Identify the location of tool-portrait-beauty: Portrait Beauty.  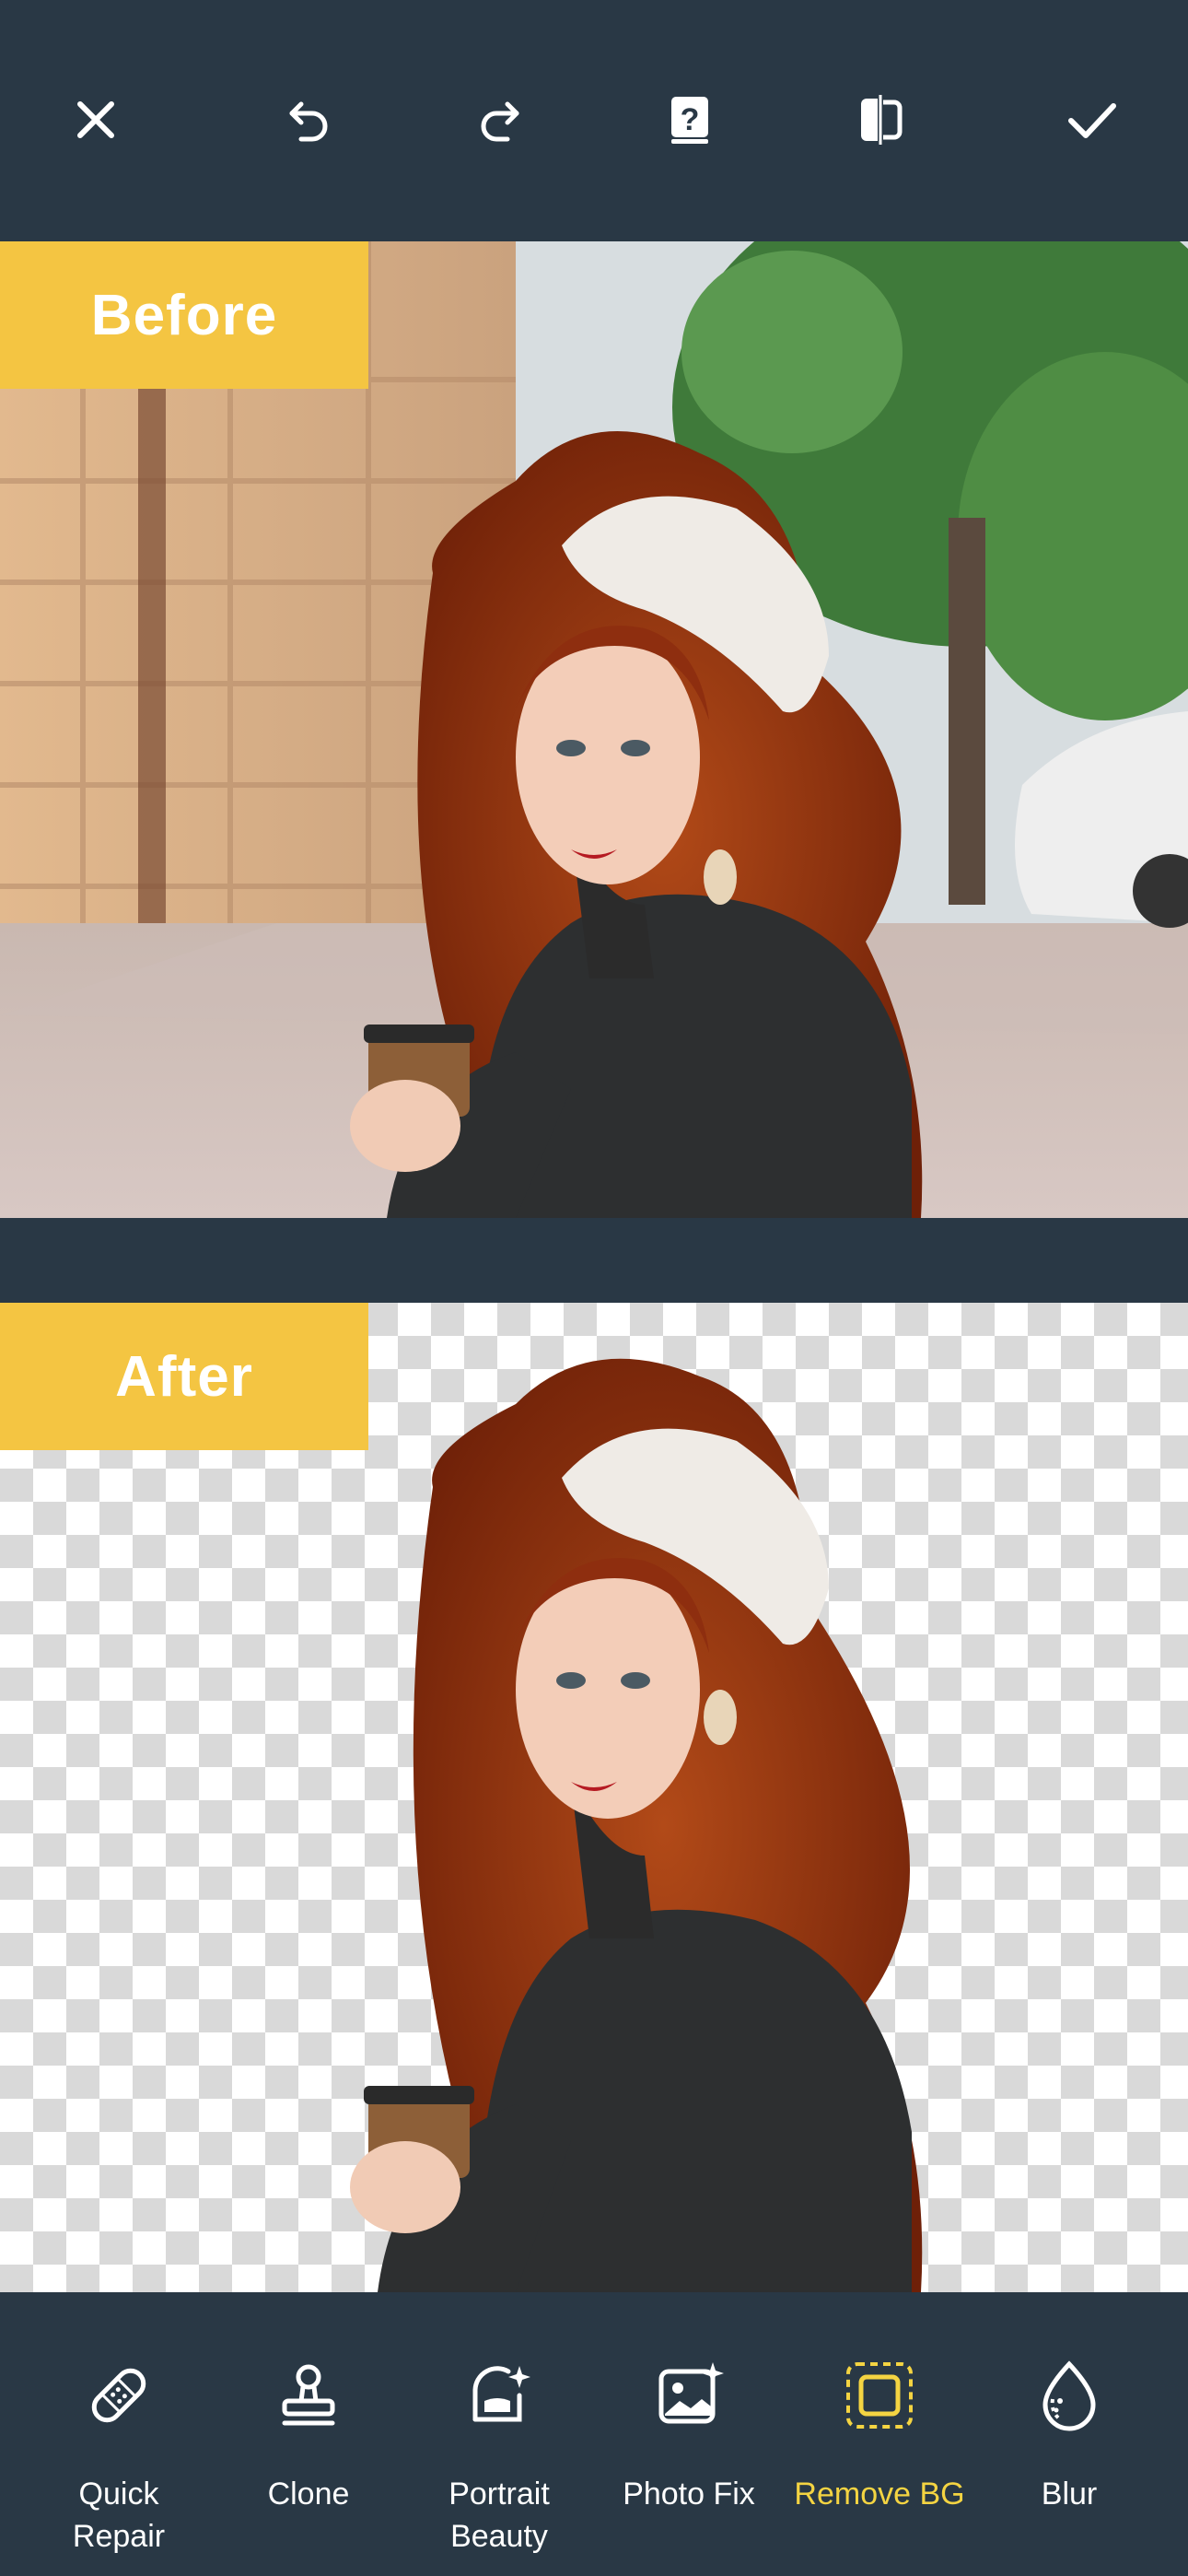
(499, 2434).